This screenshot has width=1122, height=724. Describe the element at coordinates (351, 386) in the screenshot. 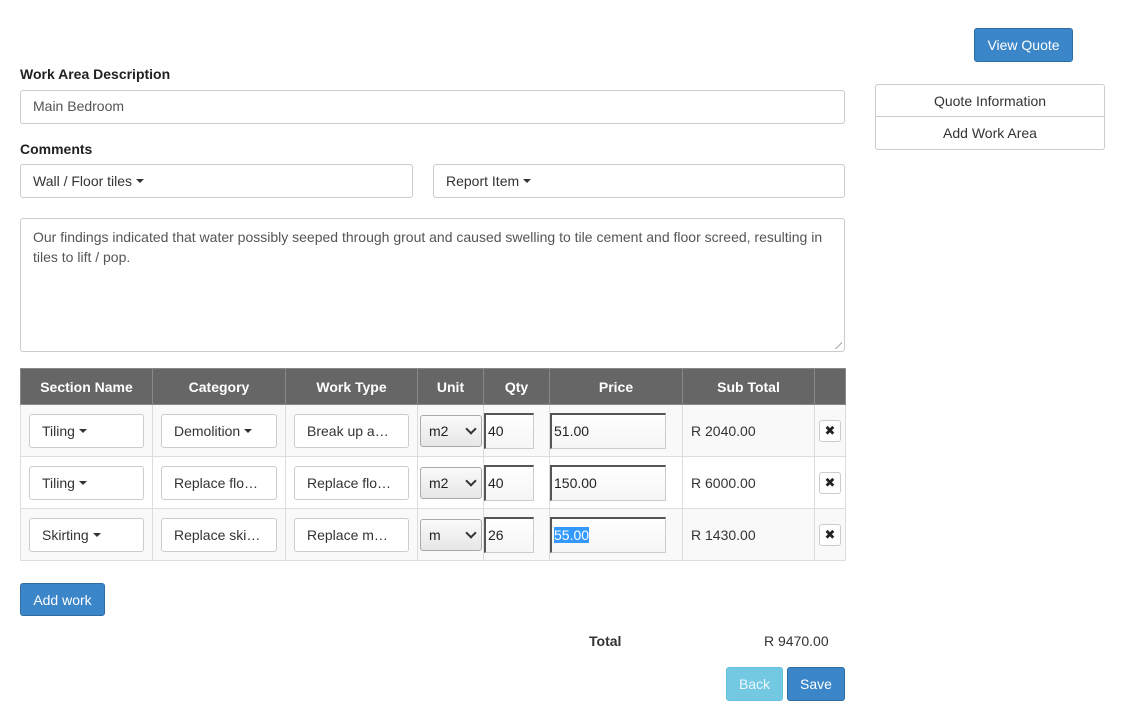

I see `column-header: Work Type` at that location.